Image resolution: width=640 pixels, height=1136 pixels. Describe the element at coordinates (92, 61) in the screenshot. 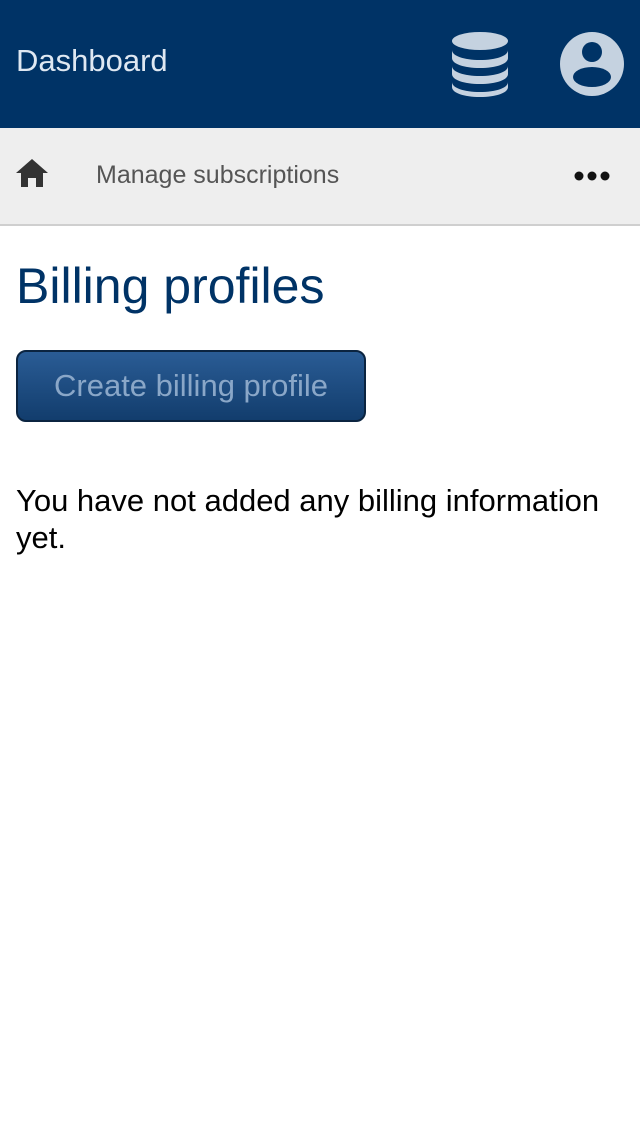

I see `dashboard-title-link: Dashboard` at that location.